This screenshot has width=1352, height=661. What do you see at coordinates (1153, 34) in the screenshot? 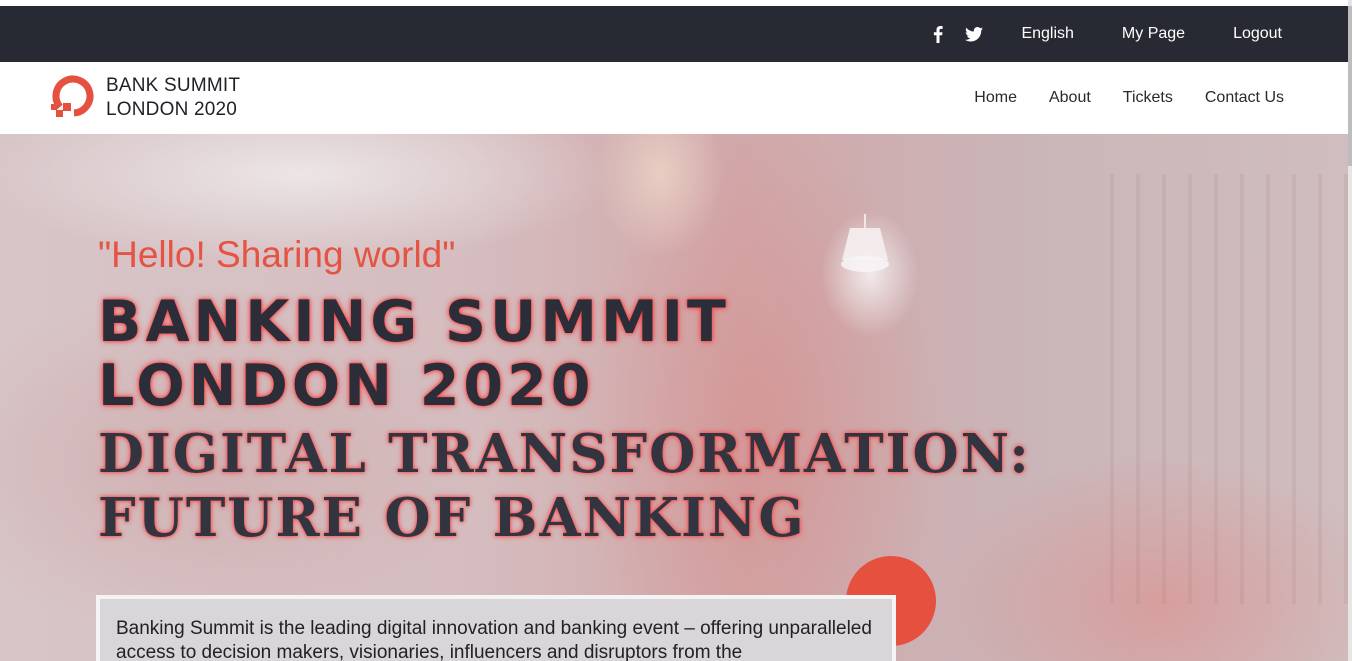
I see `my-page-link: My Page` at bounding box center [1153, 34].